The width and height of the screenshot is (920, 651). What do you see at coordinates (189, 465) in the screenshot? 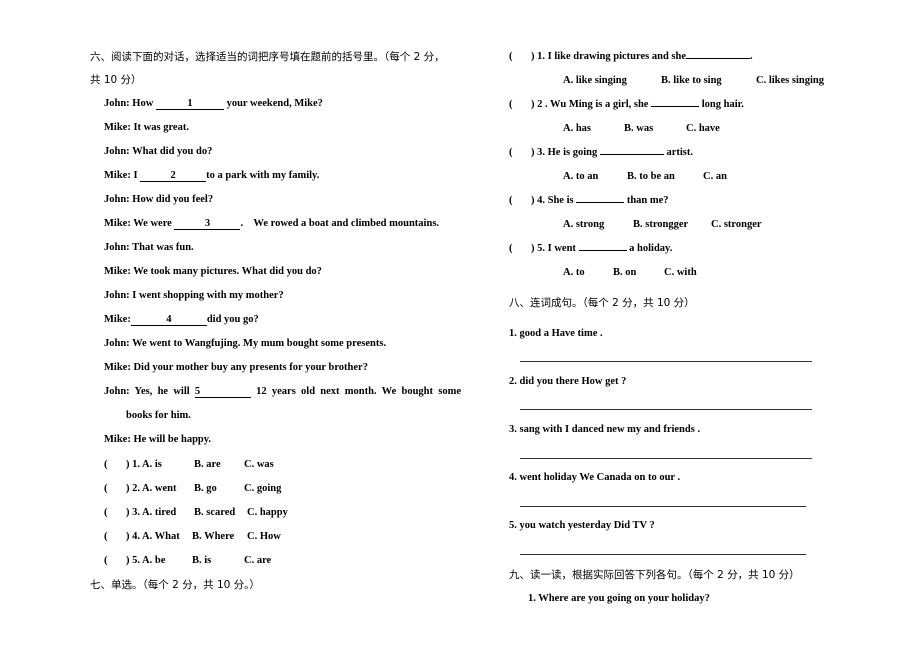
I see `s6-question-1: () 1. A. is B. are C. was` at bounding box center [189, 465].